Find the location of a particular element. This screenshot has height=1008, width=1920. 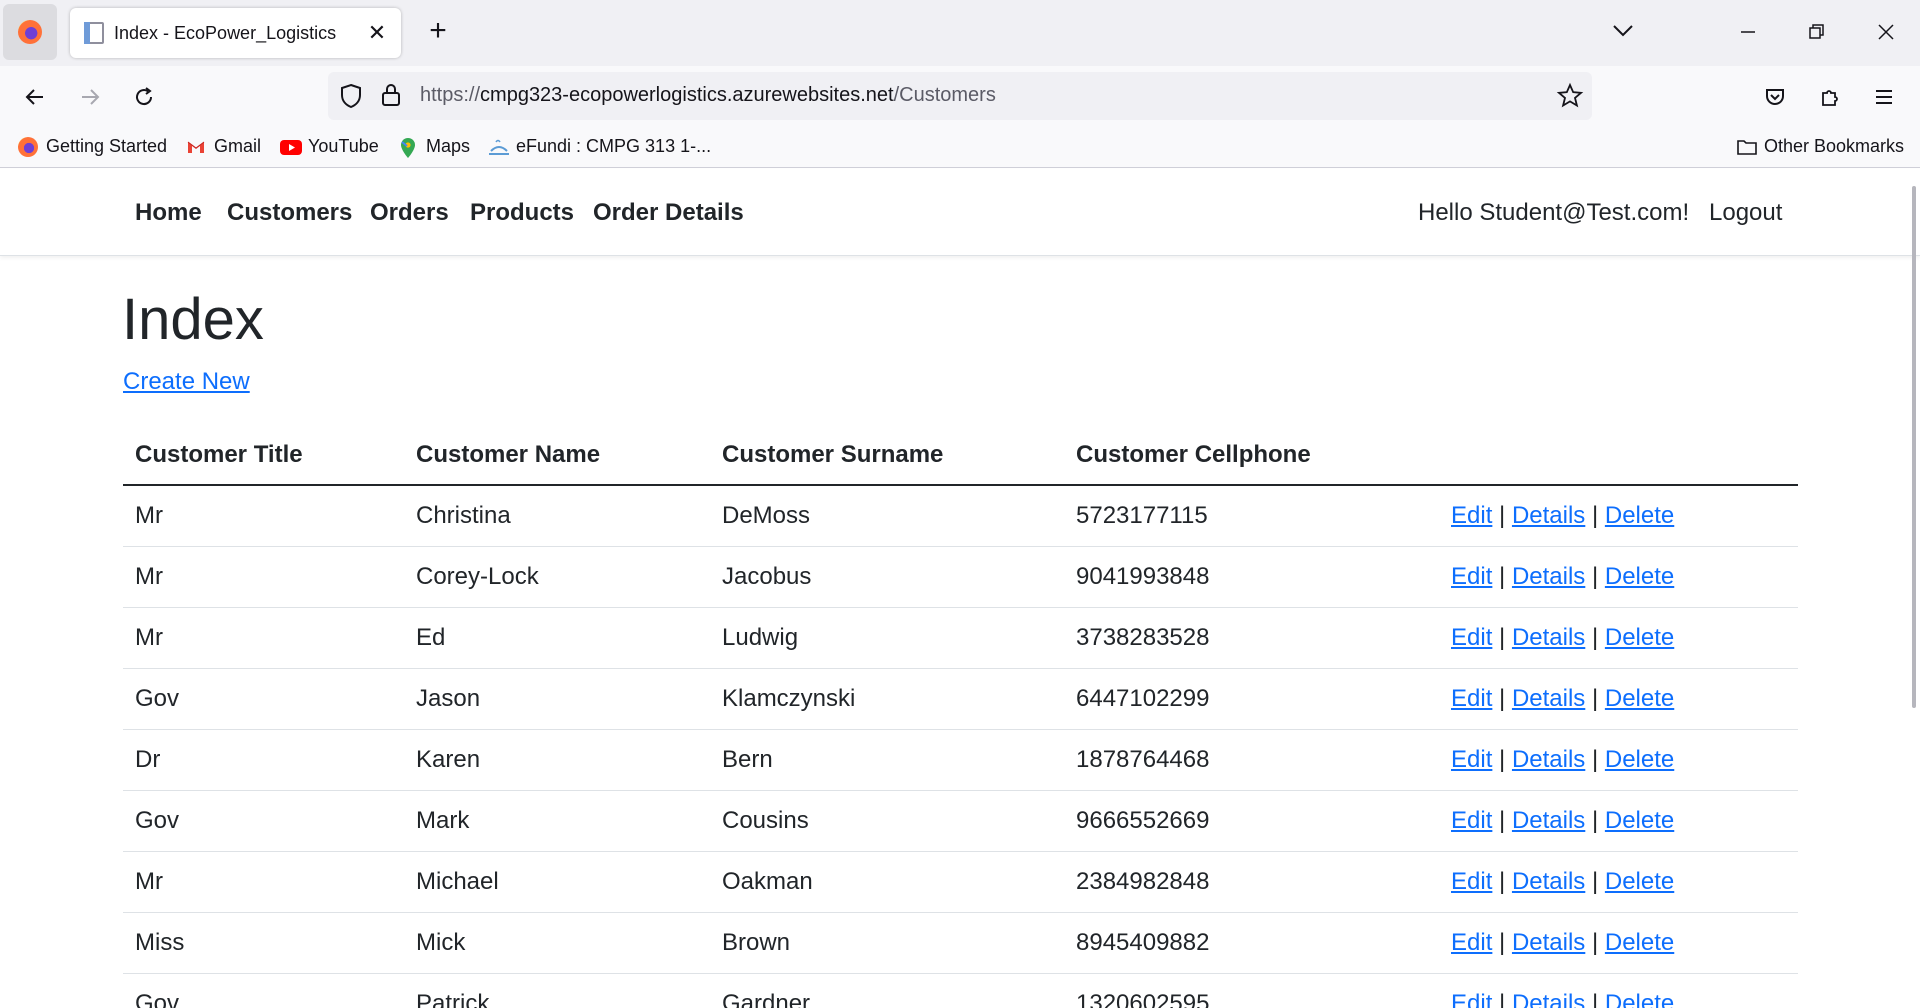

page-scrollbar is located at coordinates (1914, 447).